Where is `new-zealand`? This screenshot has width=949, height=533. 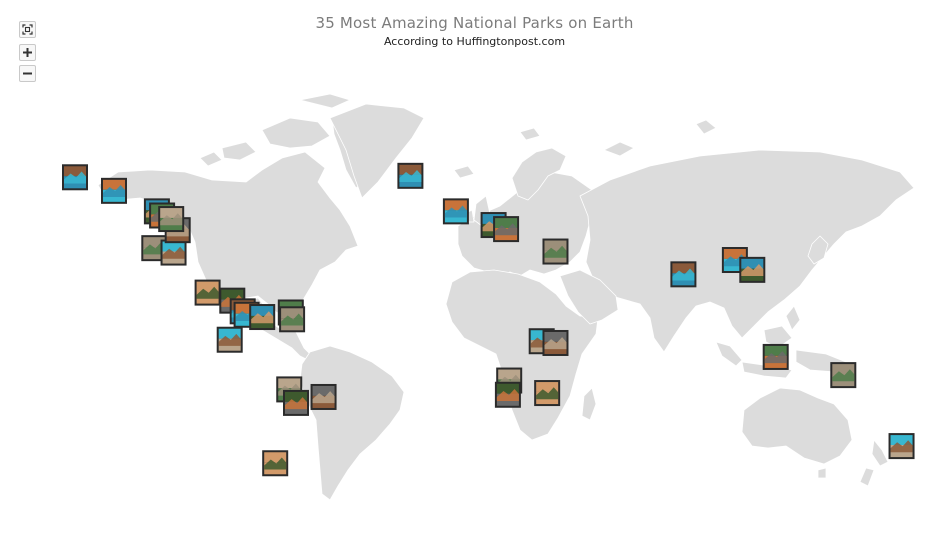 new-zealand is located at coordinates (874, 463).